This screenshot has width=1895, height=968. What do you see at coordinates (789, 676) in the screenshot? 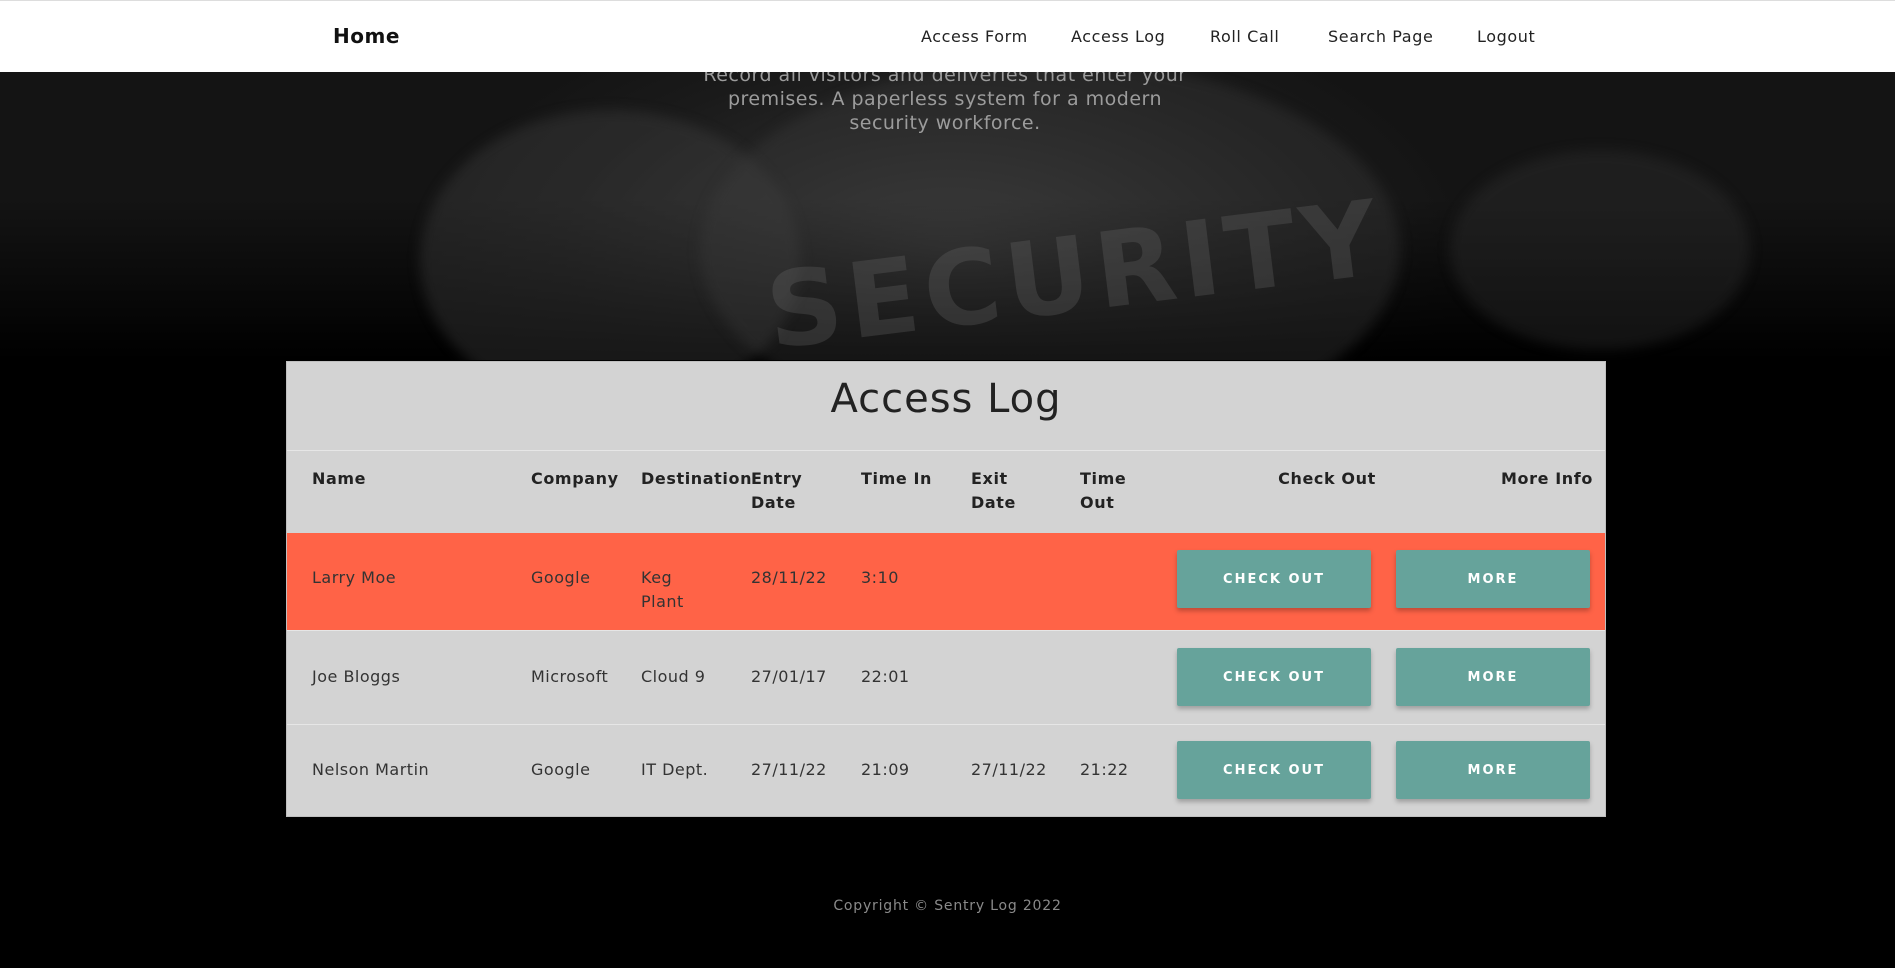
I see `cell-entry-date: 27/01/17` at bounding box center [789, 676].